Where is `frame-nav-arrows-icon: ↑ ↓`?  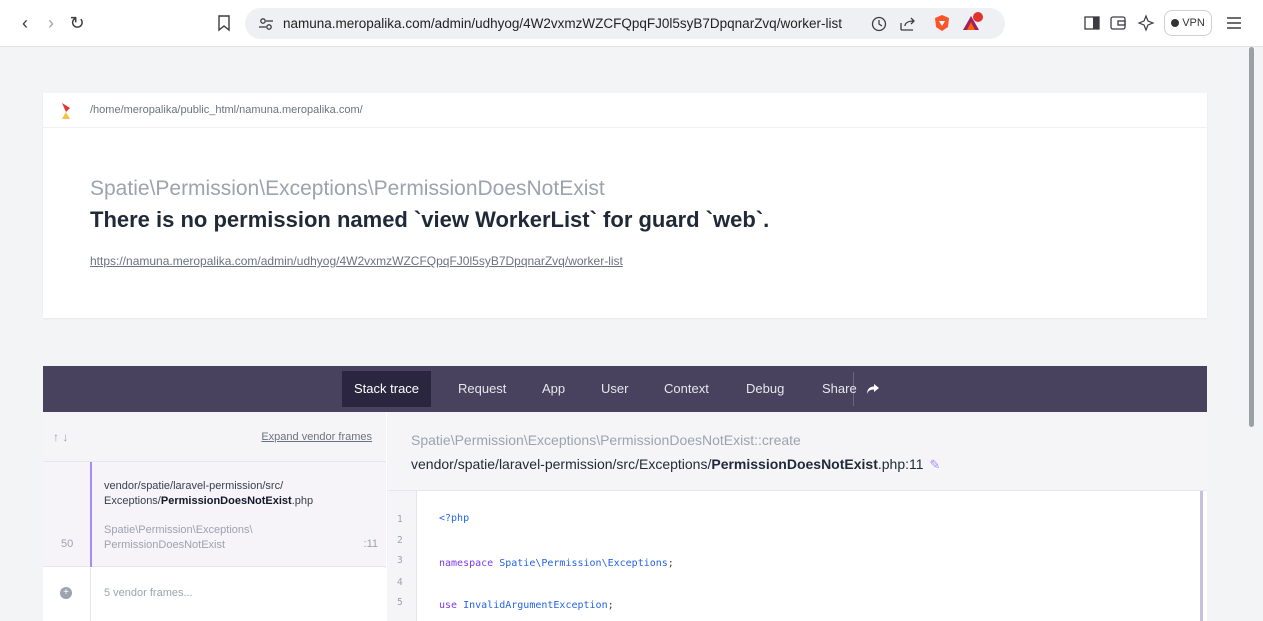 frame-nav-arrows-icon: ↑ ↓ is located at coordinates (60, 437).